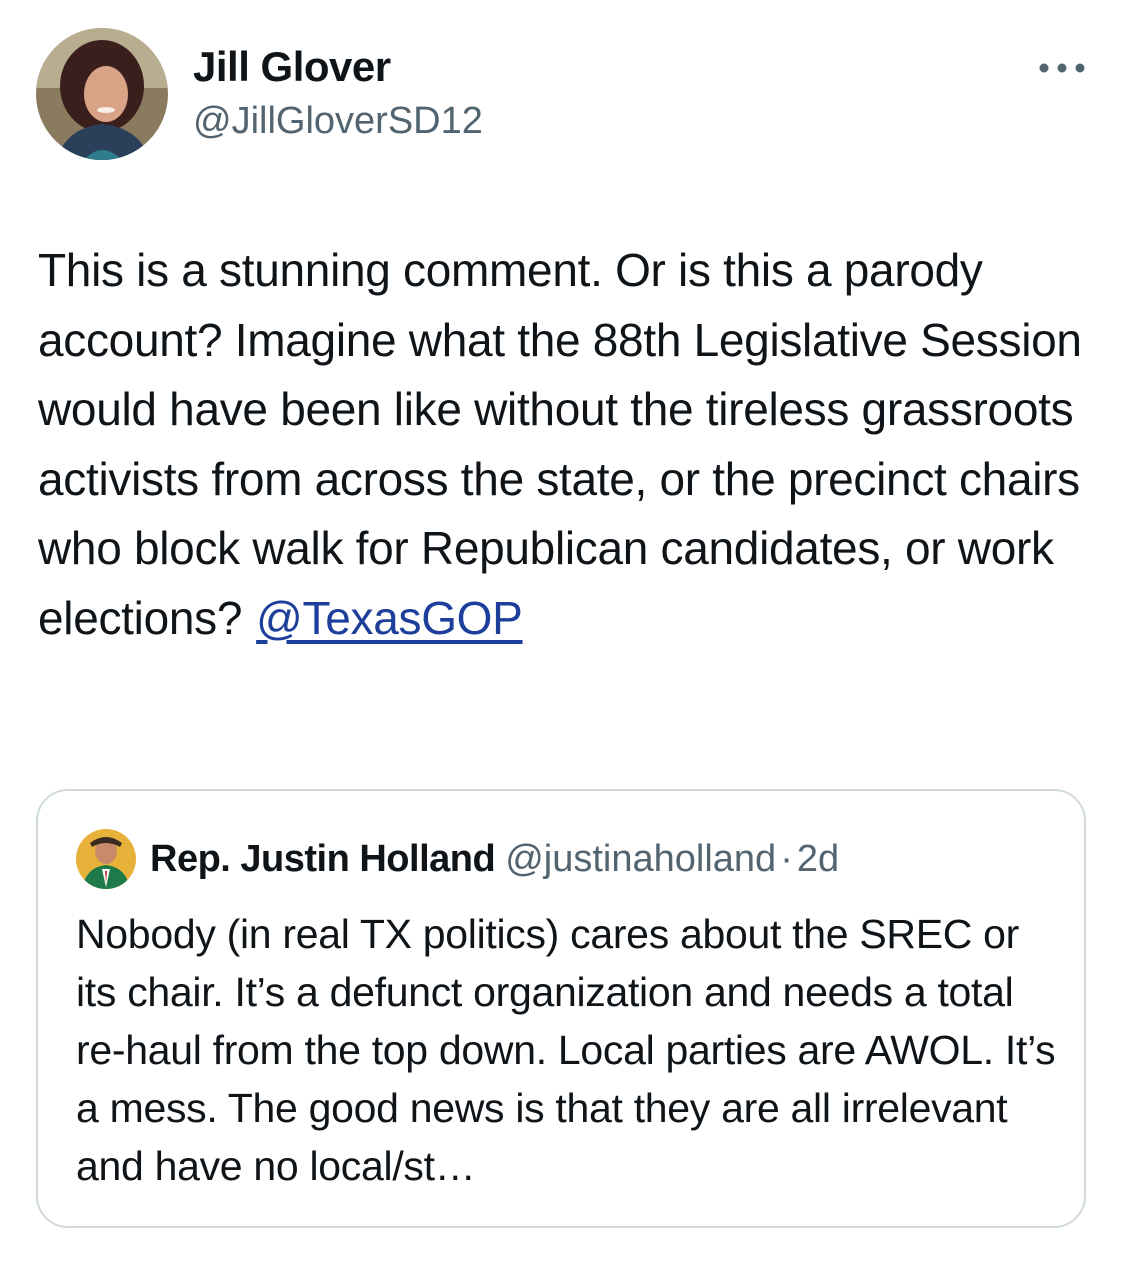  Describe the element at coordinates (323, 859) in the screenshot. I see `quoted-author-name: Rep. Justin Holland` at that location.